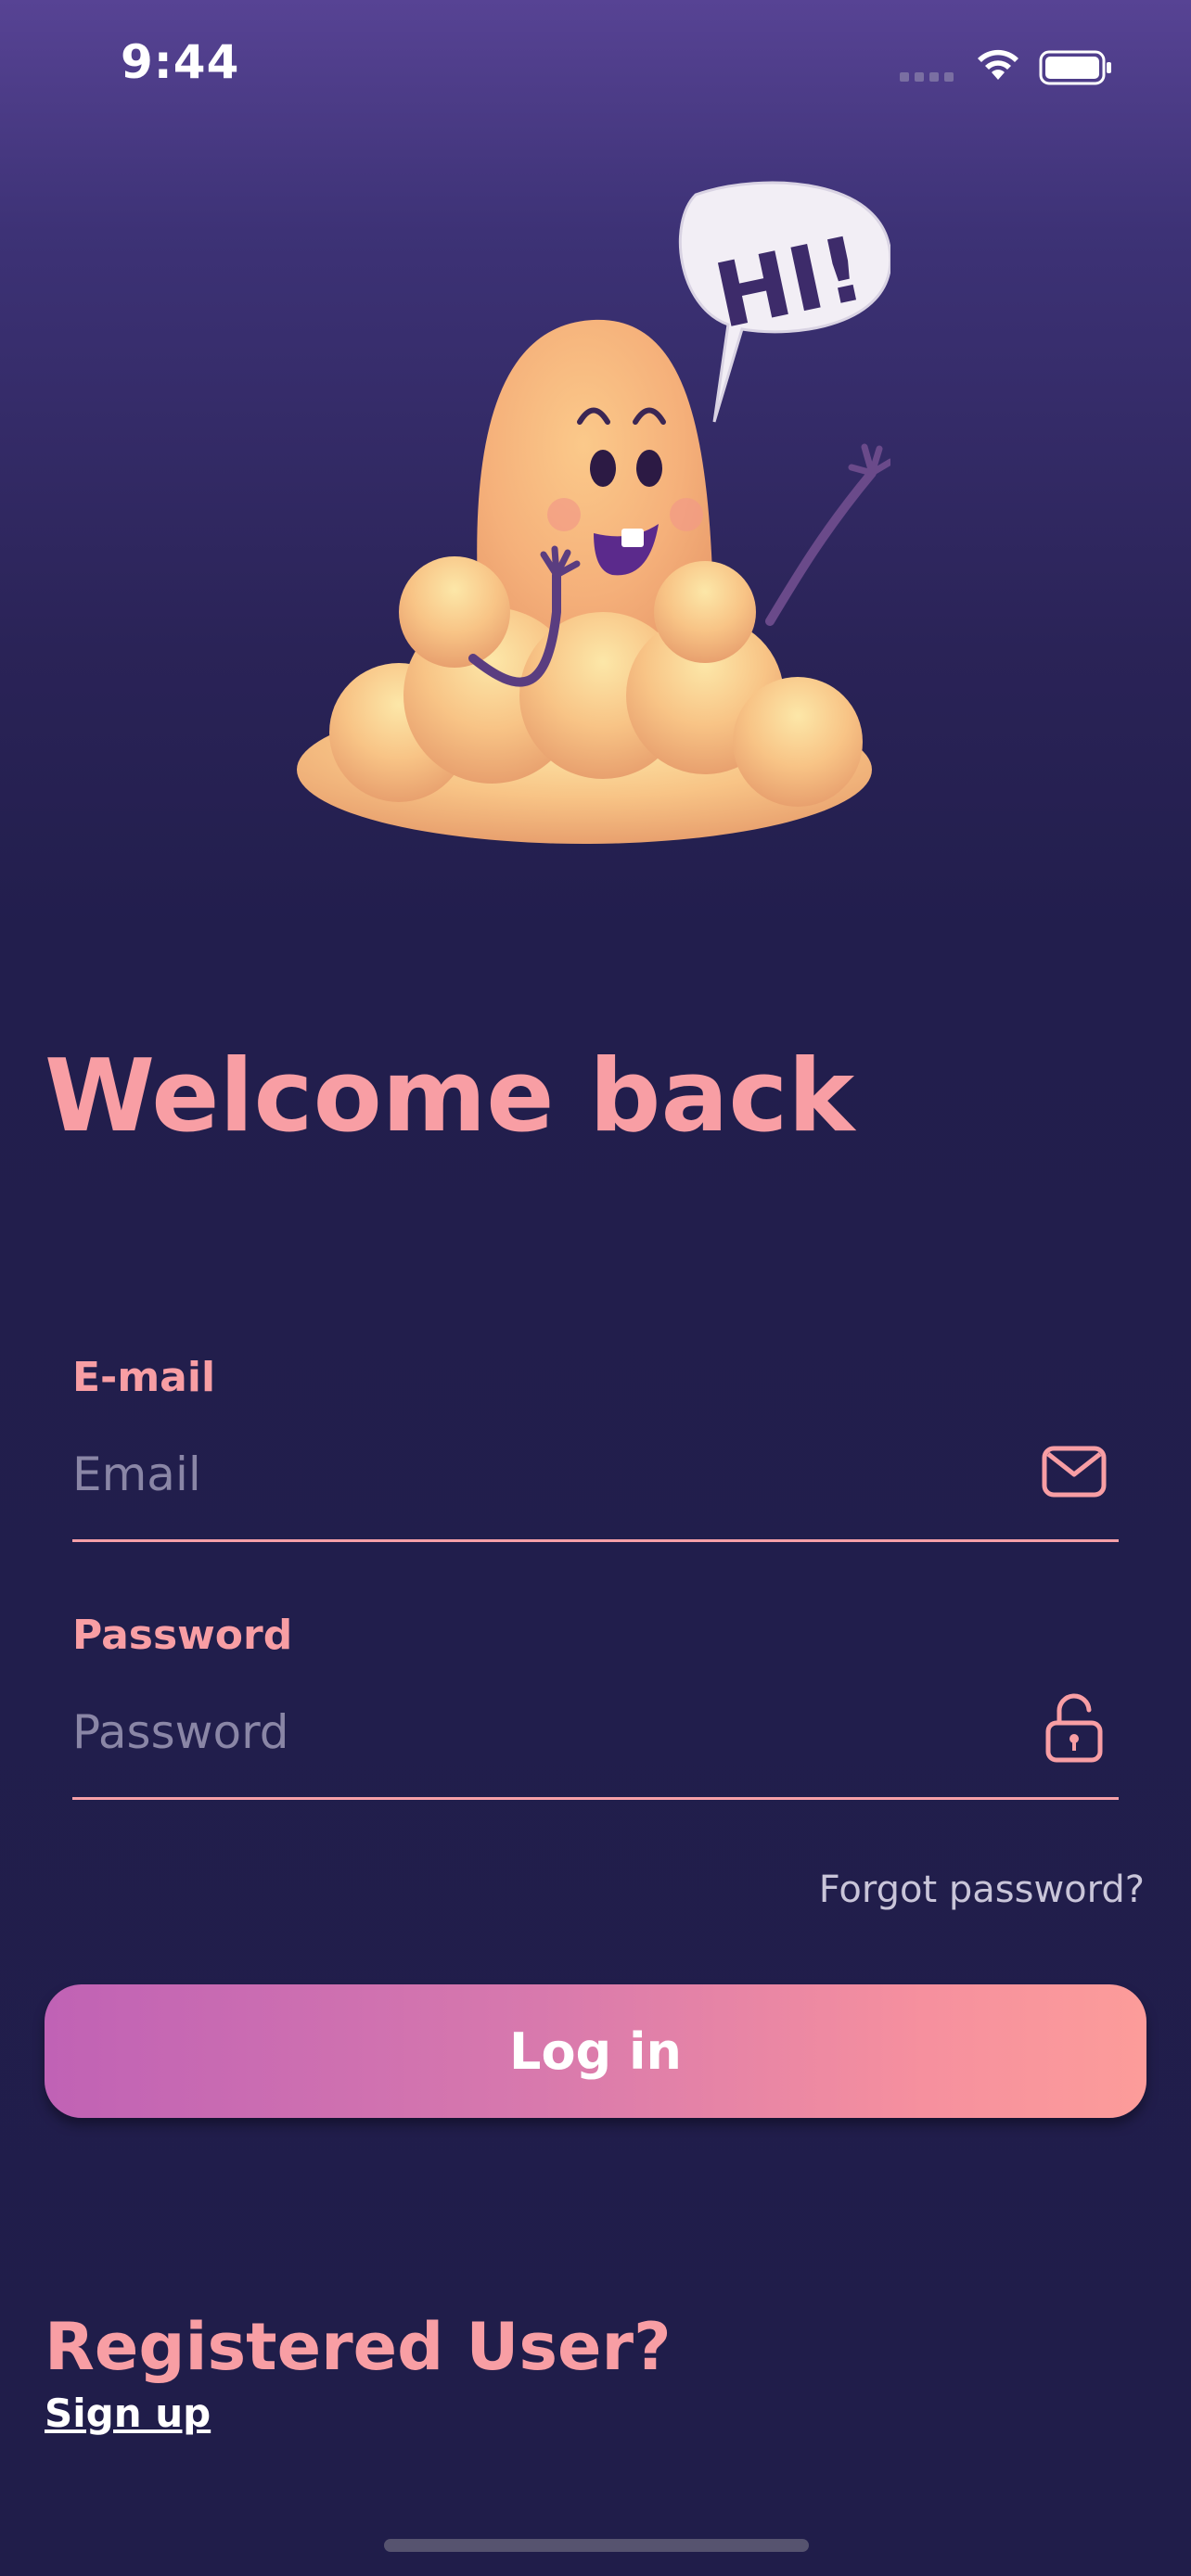 The image size is (1191, 2576). What do you see at coordinates (595, 1540) in the screenshot?
I see `email-underline` at bounding box center [595, 1540].